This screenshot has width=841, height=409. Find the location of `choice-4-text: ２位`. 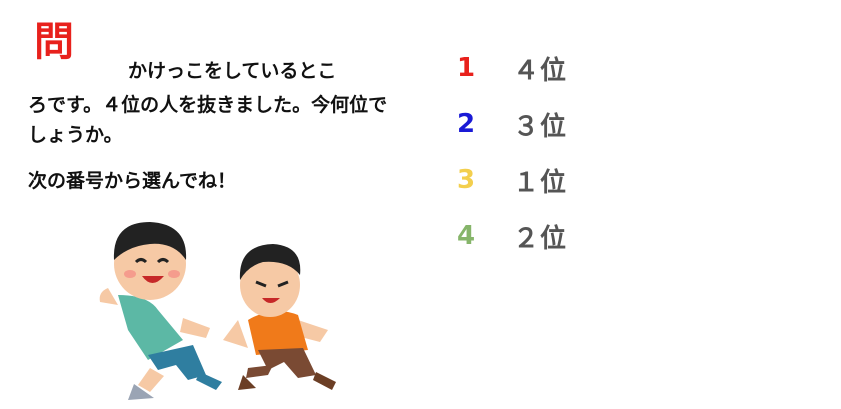

choice-4-text: ２位 is located at coordinates (540, 238).